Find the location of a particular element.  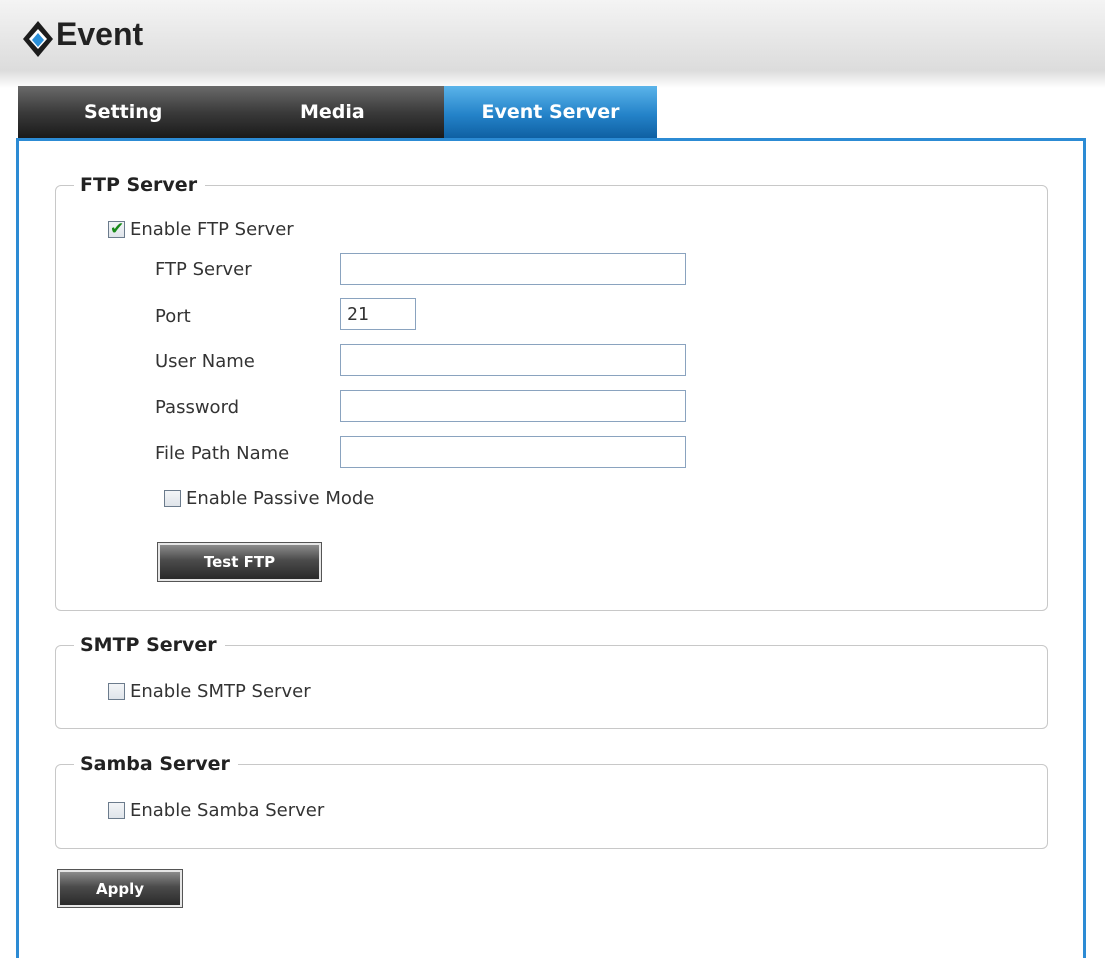

passive-mode-checkbox is located at coordinates (172, 498).